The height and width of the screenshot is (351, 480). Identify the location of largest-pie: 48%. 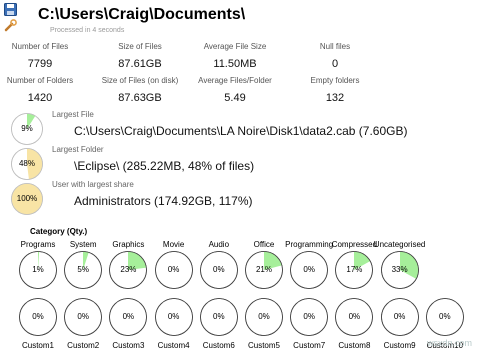
(27, 164).